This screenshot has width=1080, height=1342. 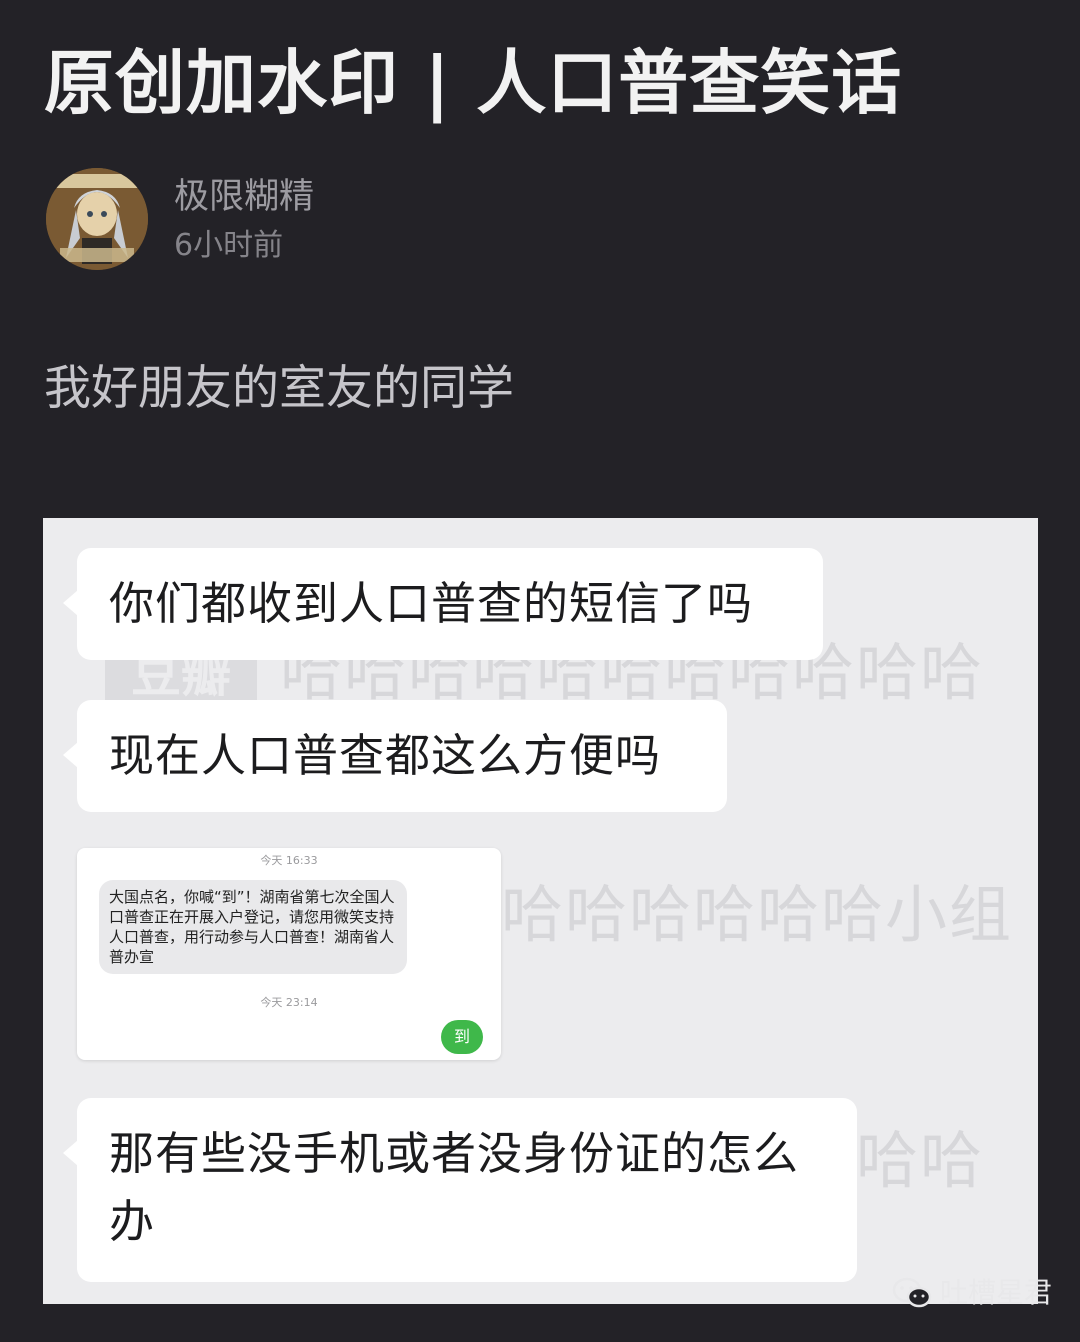 I want to click on chat-message-text: 你们都收到人口普查的短信了吗, so click(x=431, y=603).